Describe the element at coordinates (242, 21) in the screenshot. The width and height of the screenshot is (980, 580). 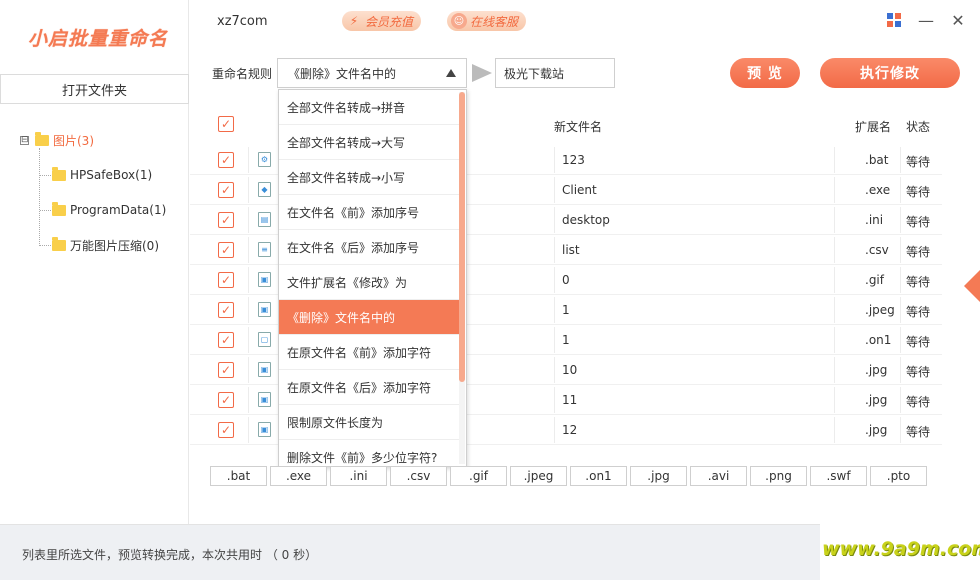
I see `site-label: xz7com` at that location.